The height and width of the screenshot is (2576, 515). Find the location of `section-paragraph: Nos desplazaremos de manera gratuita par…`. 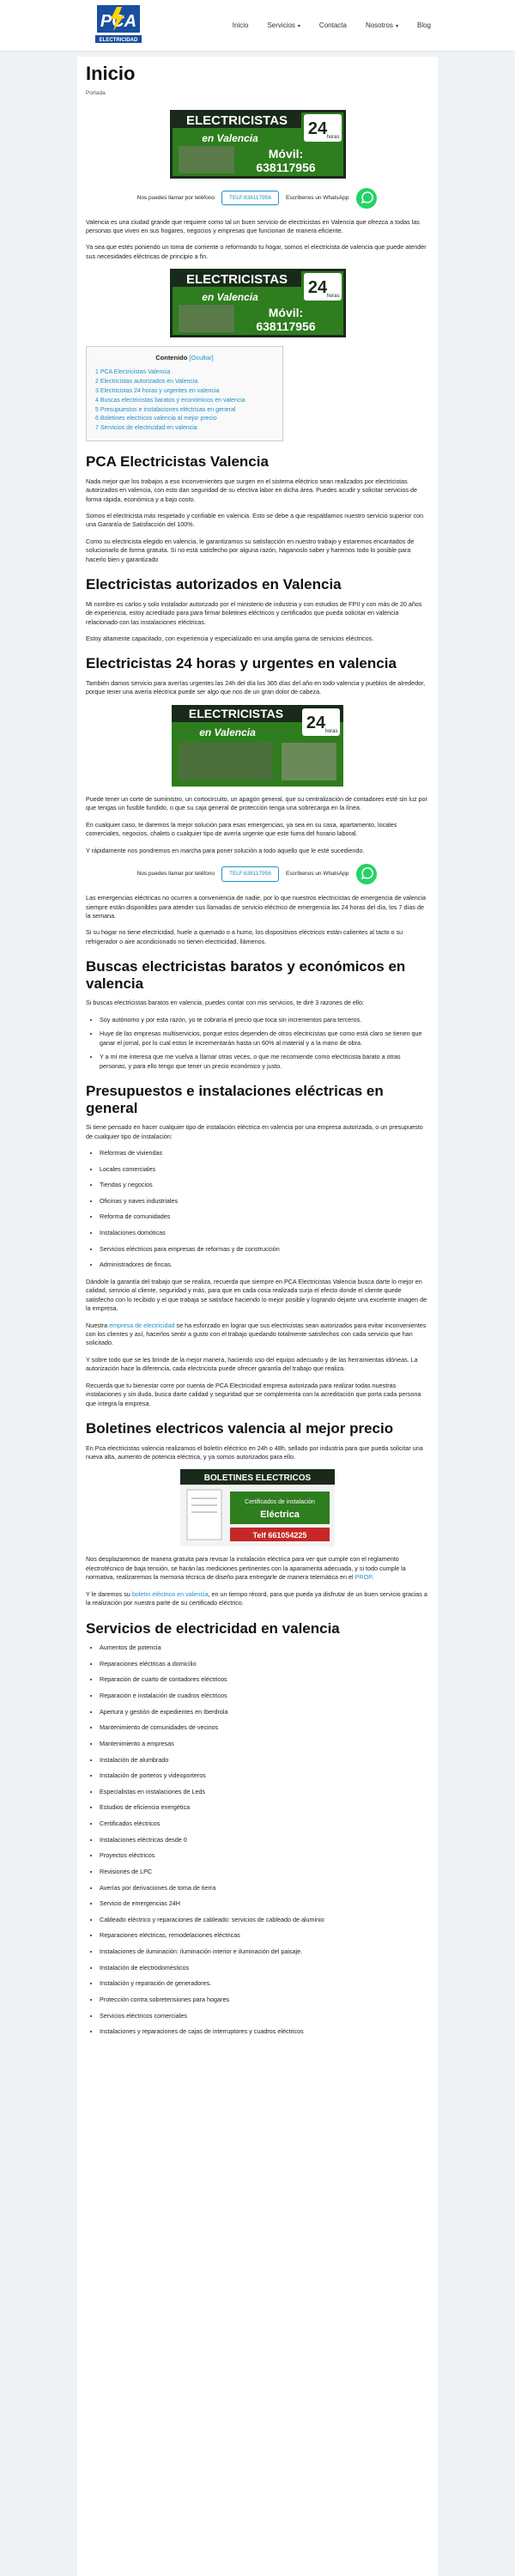

section-paragraph: Nos desplazaremos de manera gratuita par… is located at coordinates (257, 1568).